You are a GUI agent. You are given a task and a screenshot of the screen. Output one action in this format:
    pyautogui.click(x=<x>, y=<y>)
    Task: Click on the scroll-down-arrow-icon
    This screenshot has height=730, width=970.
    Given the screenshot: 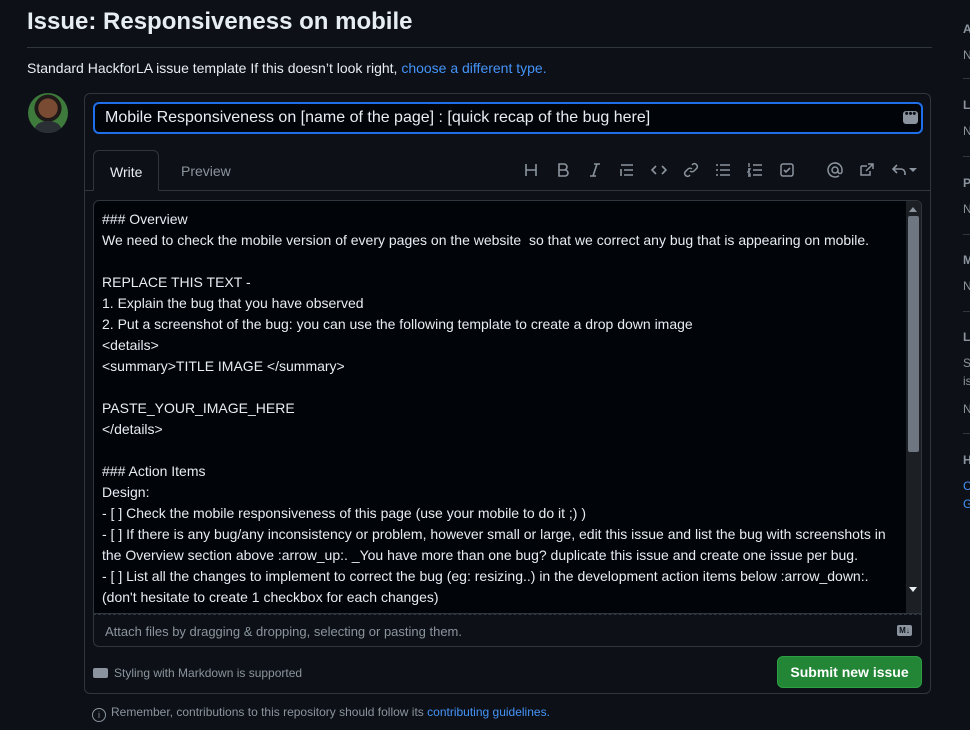 What is the action you would take?
    pyautogui.click(x=913, y=589)
    